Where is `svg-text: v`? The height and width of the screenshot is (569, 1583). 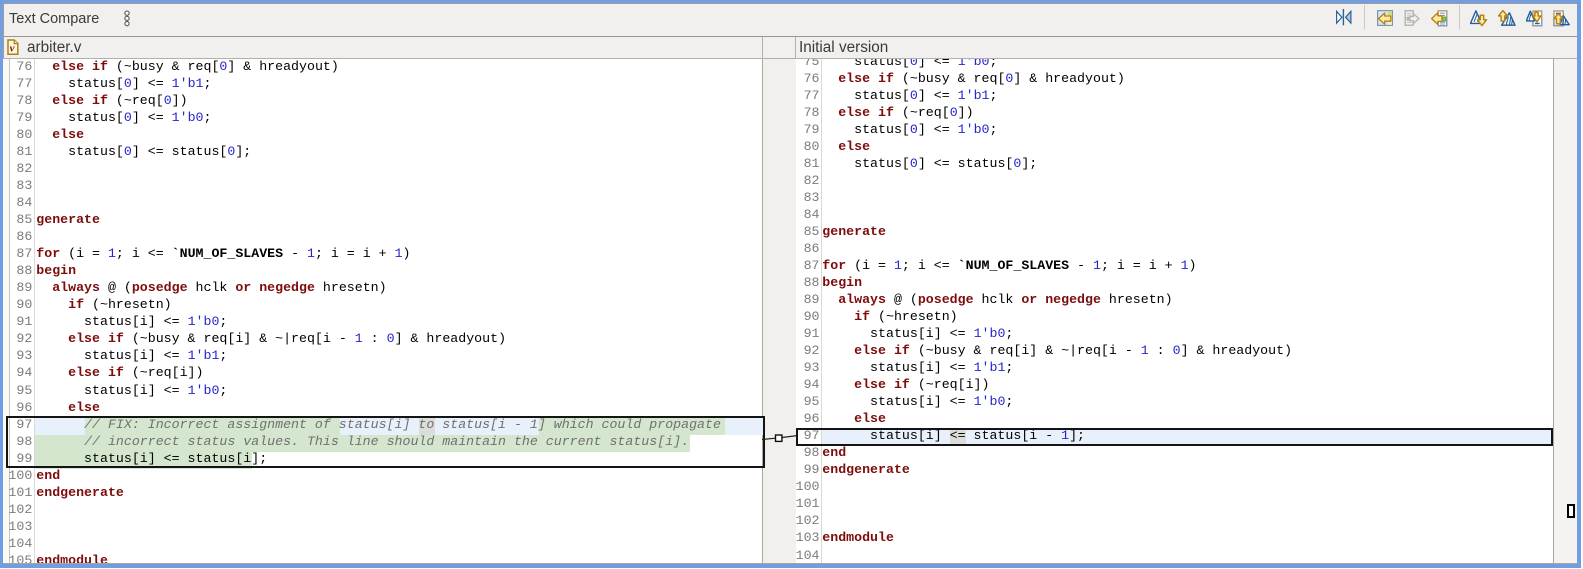
svg-text: v is located at coordinates (12, 49).